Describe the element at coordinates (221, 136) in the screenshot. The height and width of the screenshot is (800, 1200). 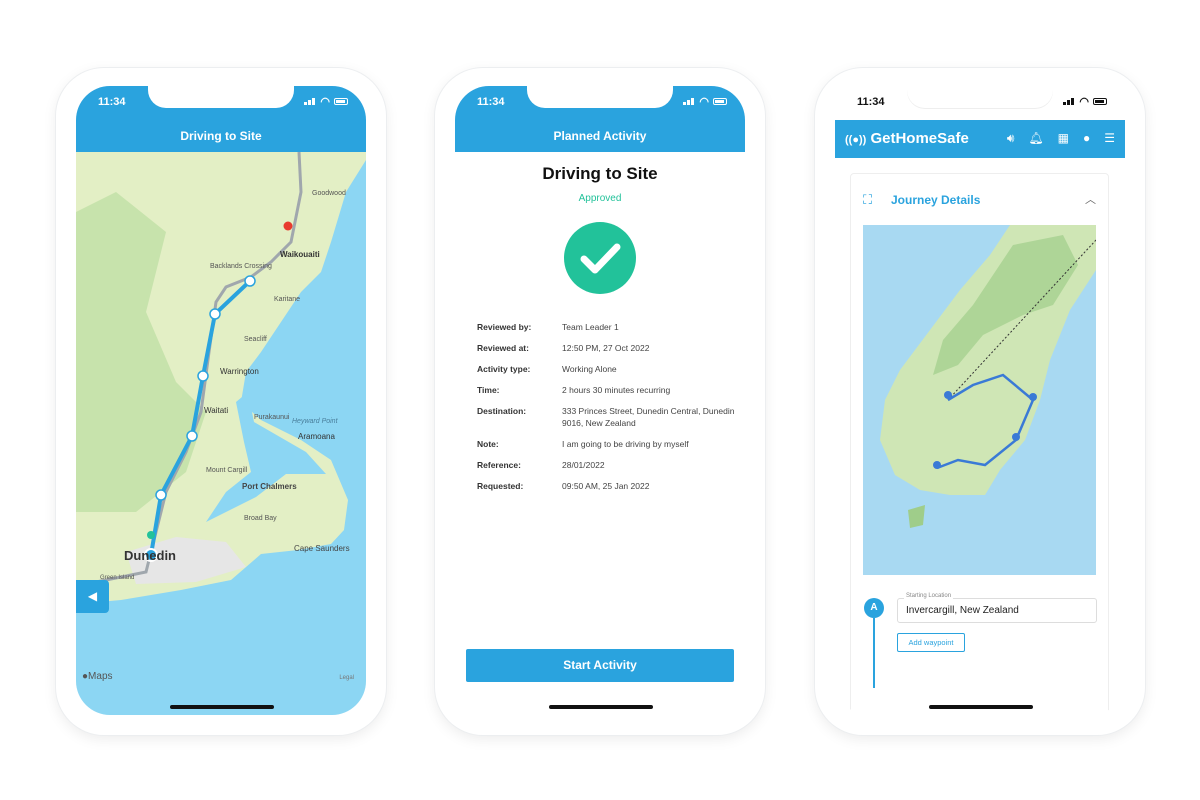
I see `page-title: Driving to Site` at that location.